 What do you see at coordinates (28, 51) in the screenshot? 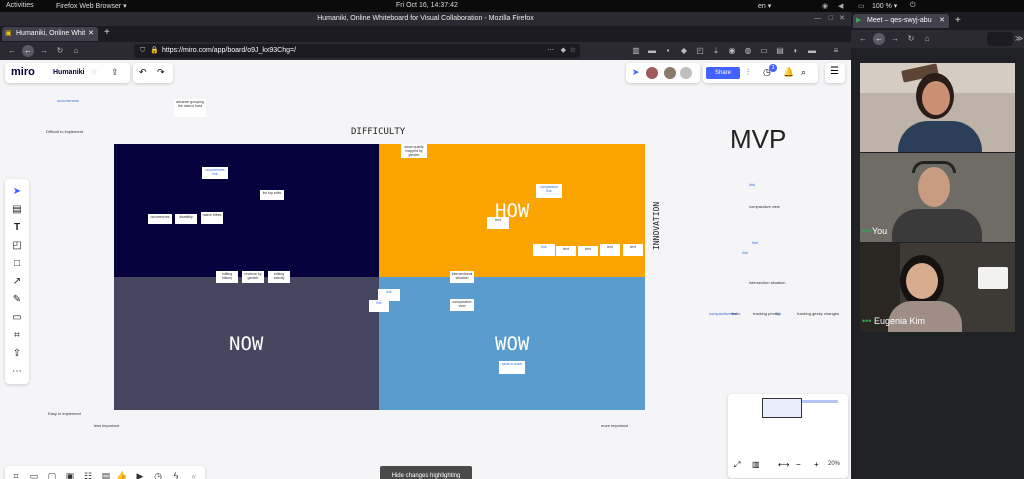
I see `back-active-icon: ←` at bounding box center [28, 51].